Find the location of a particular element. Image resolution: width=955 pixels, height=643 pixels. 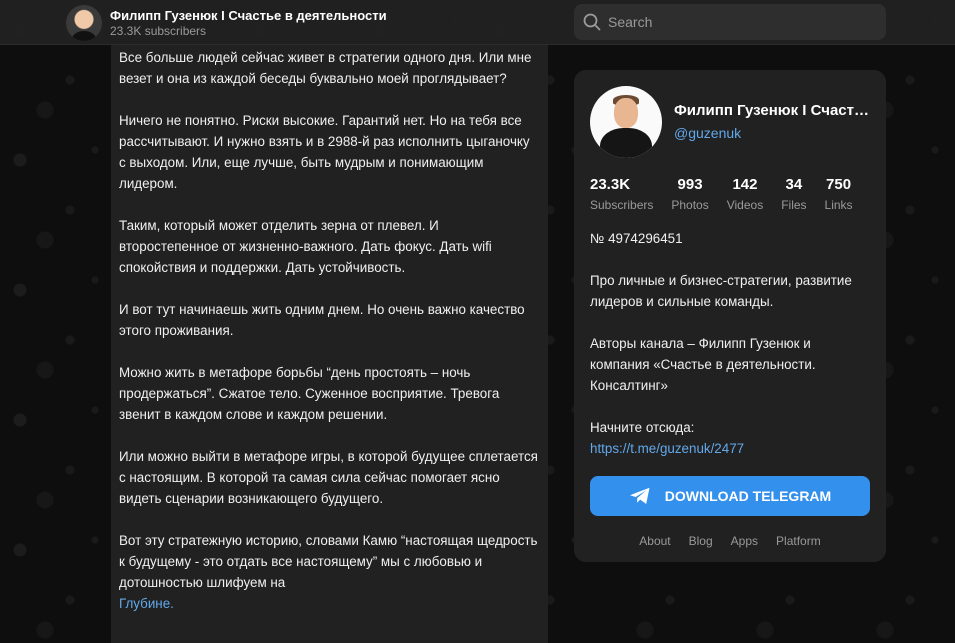

stat-files: 34 Files is located at coordinates (793, 194).